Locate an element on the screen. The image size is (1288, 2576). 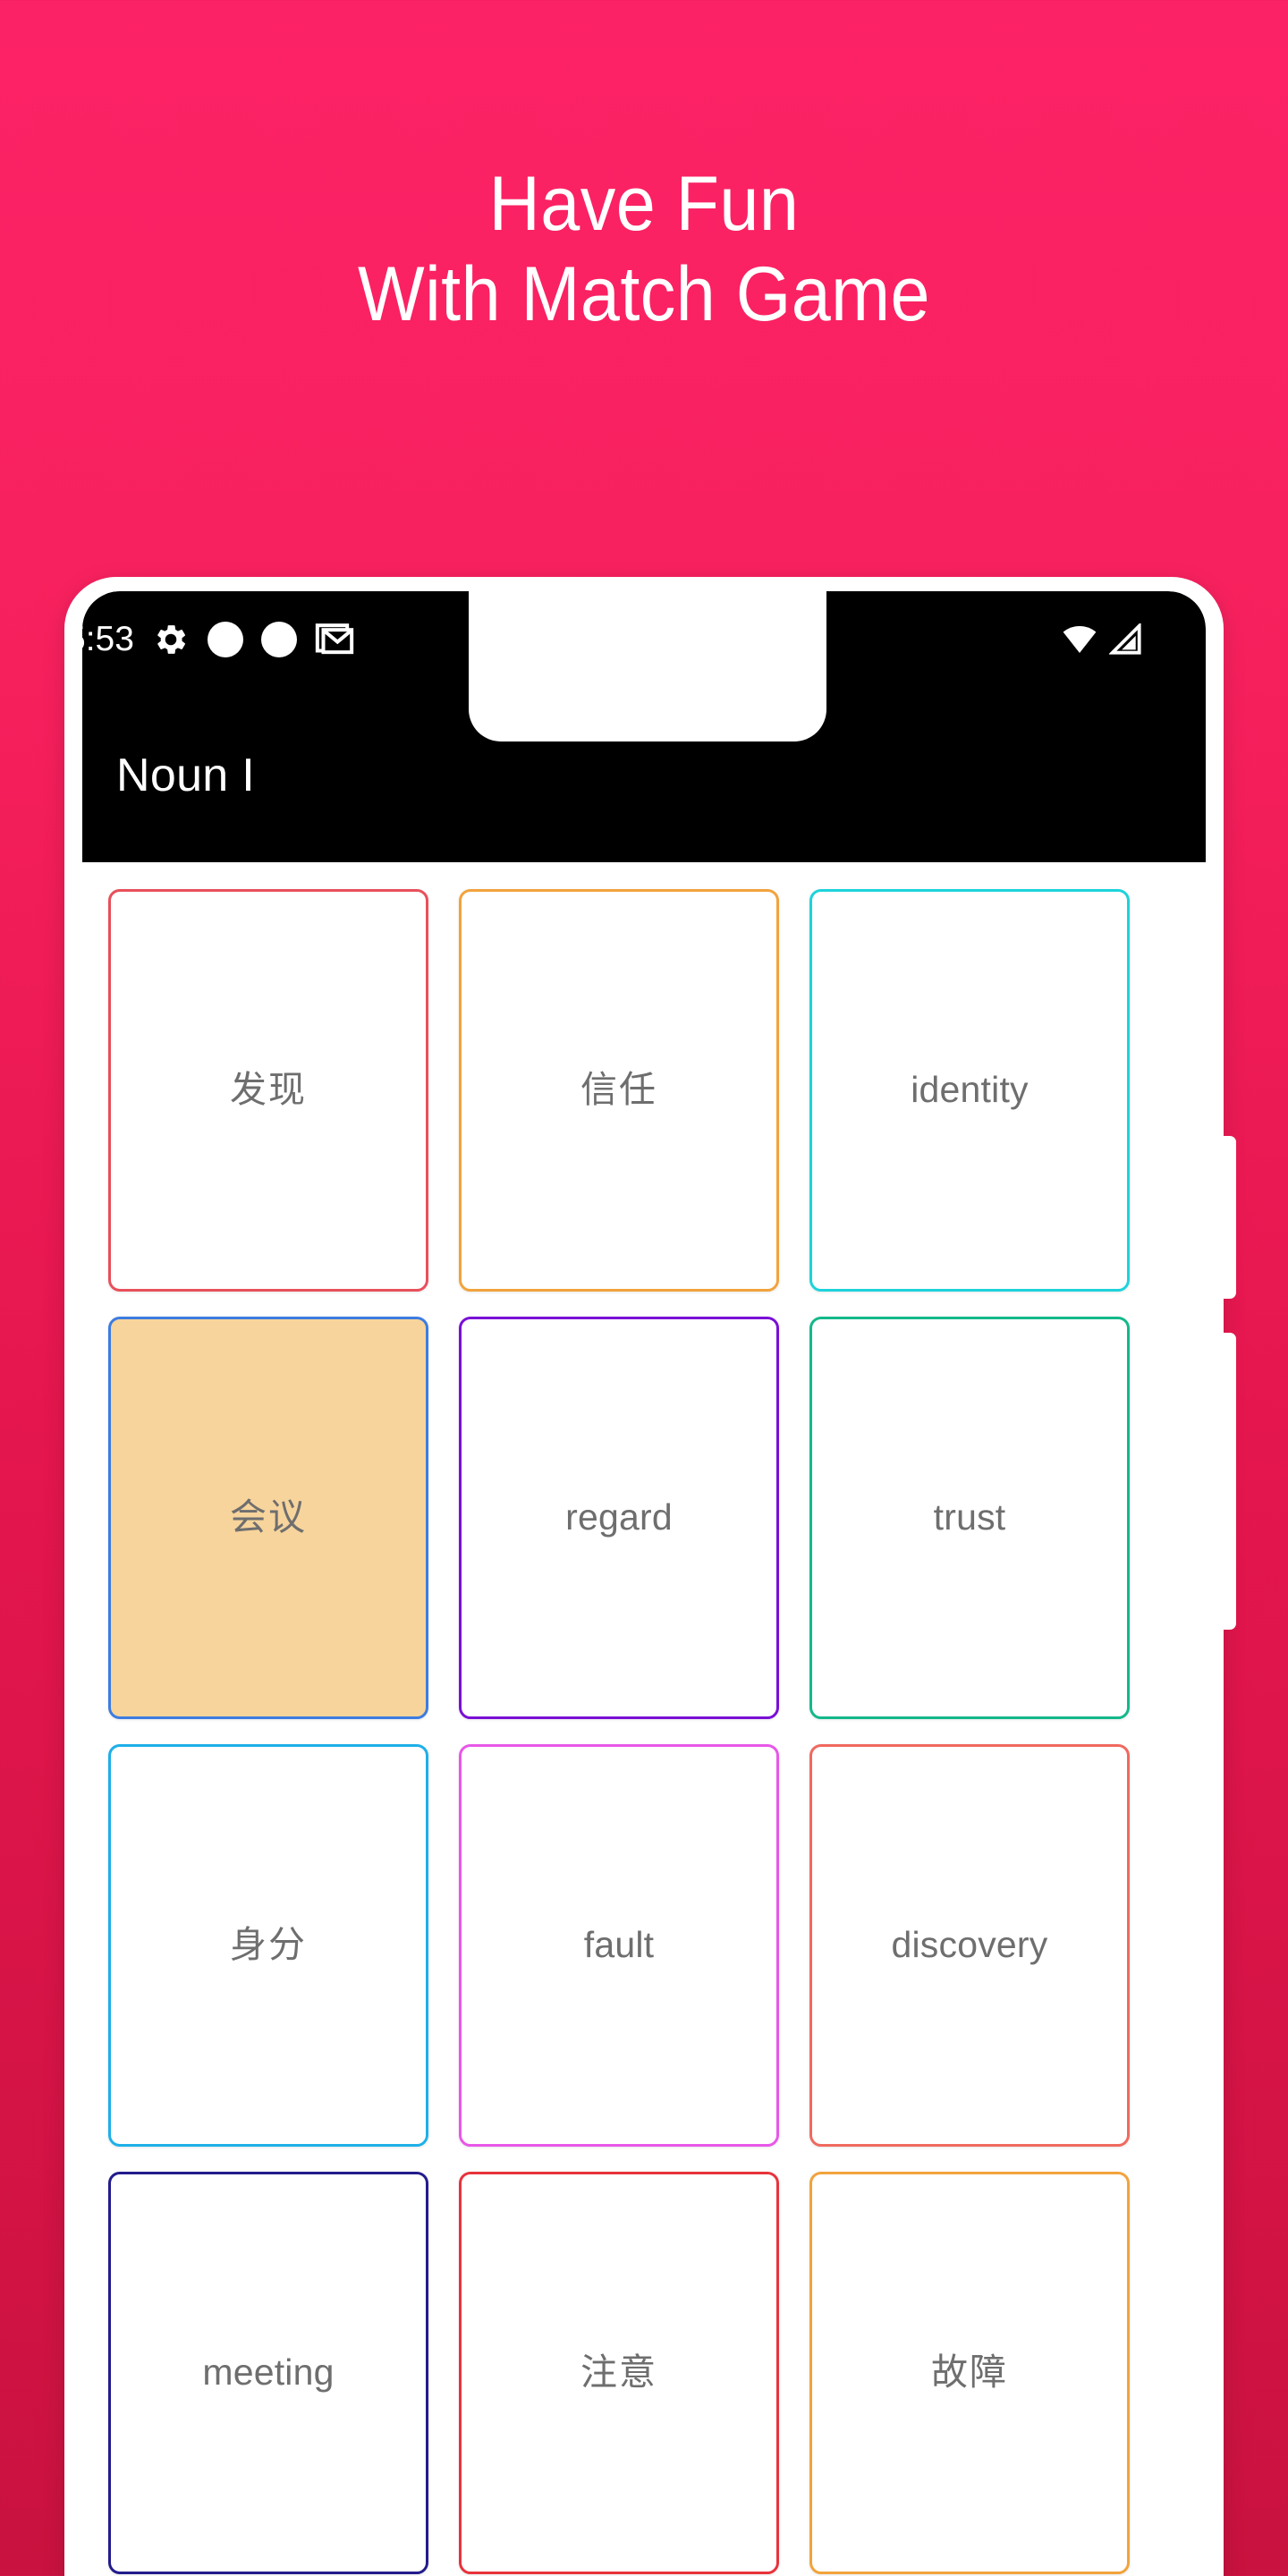
card-row: meeting 注意 故障 is located at coordinates (644, 2367).